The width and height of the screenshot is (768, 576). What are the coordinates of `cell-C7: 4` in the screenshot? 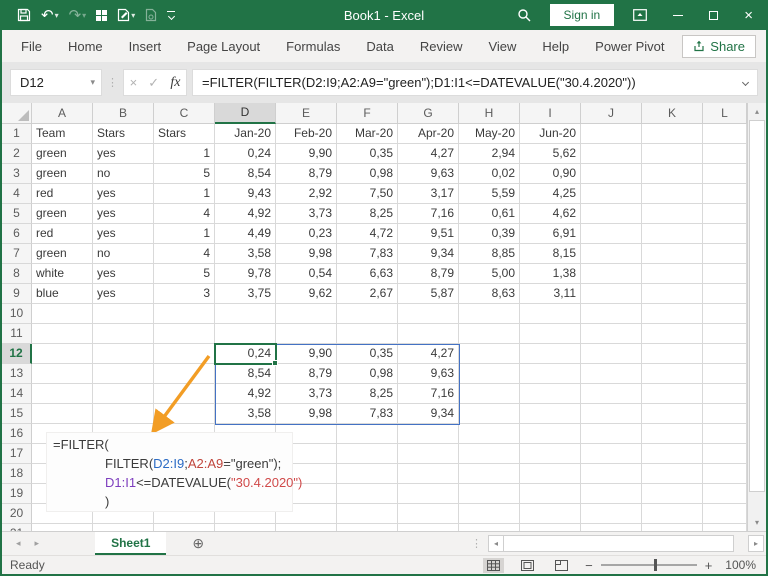 It's located at (184, 254).